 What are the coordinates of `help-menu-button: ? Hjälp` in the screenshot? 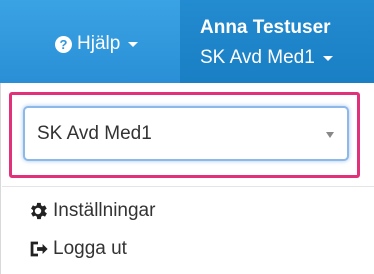 It's located at (97, 44).